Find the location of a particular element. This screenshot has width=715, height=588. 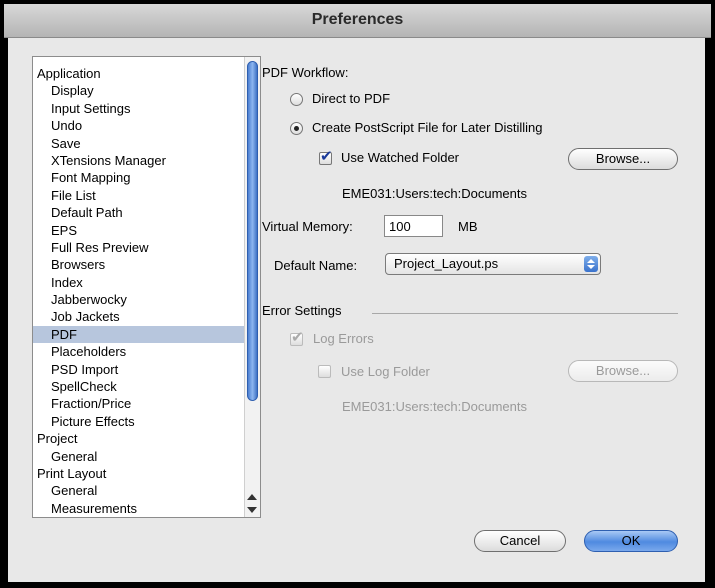

create-postscript-radio is located at coordinates (296, 128).